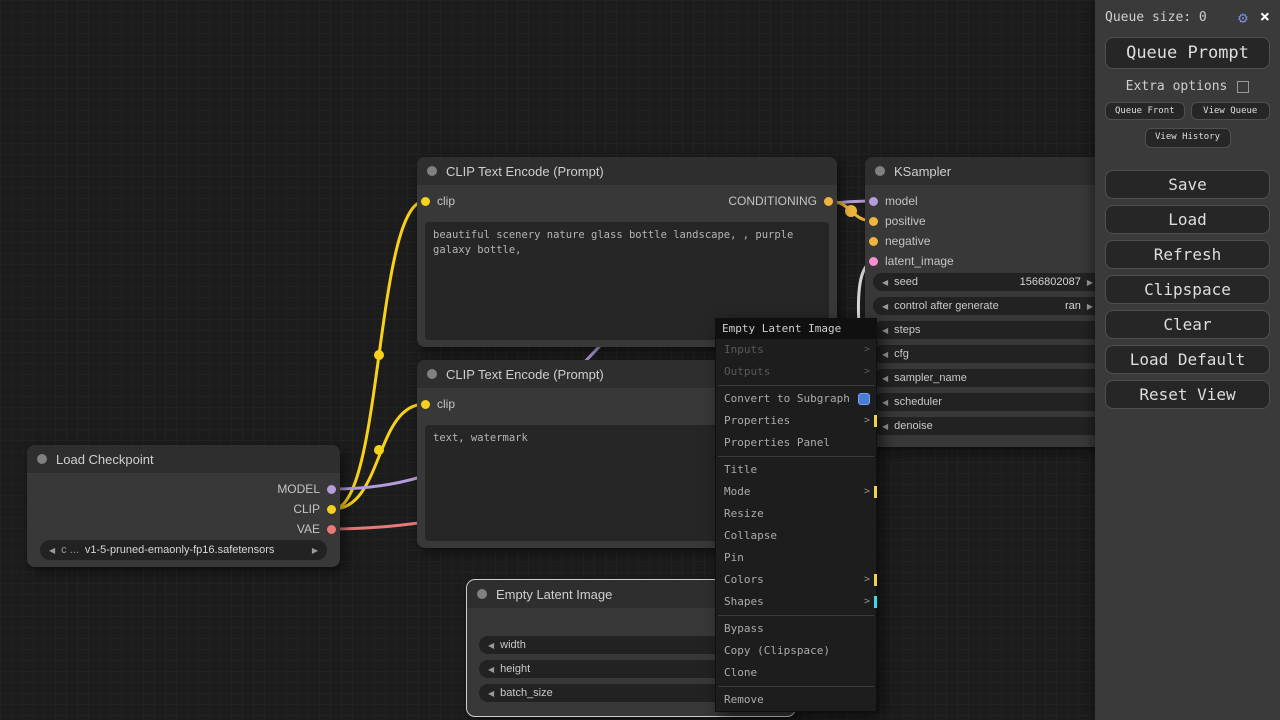 The image size is (1280, 720). I want to click on vae-port-dot-icon, so click(331, 529).